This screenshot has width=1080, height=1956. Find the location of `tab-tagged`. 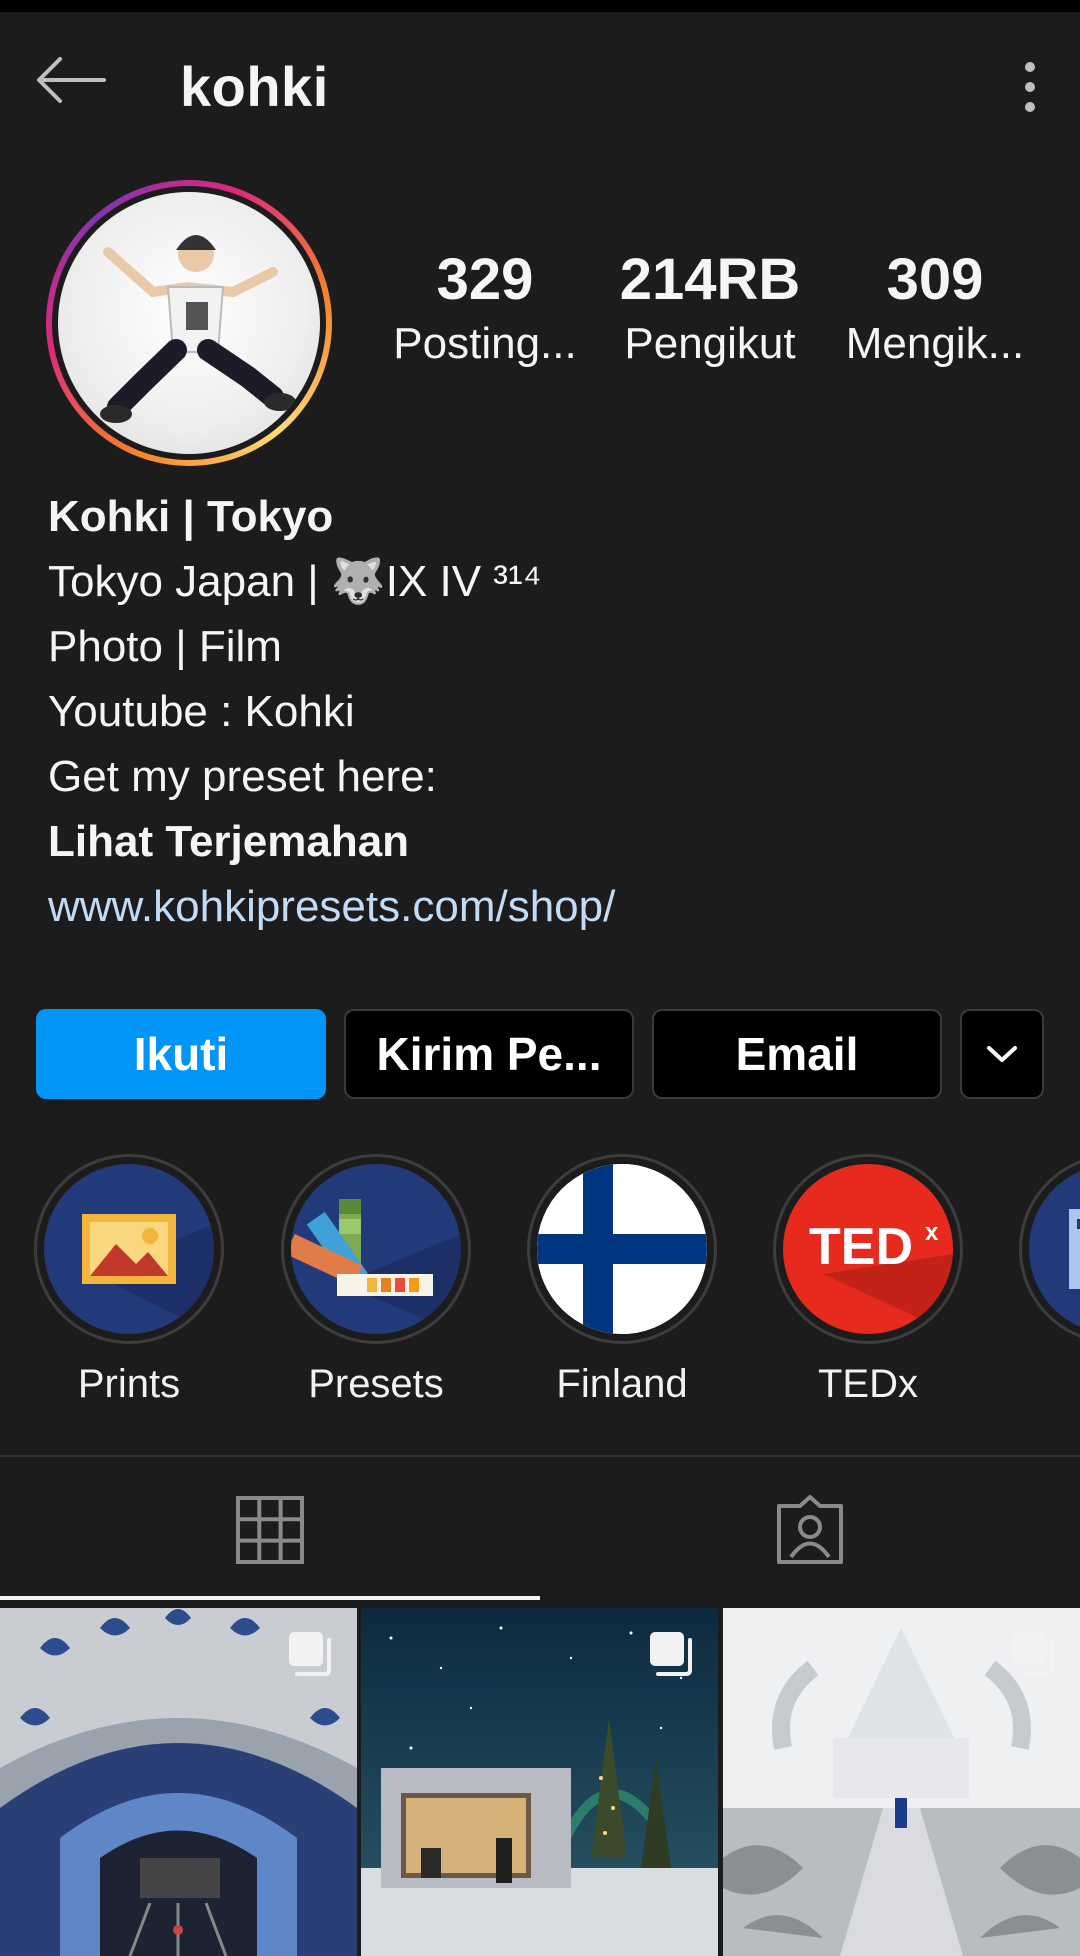

tab-tagged is located at coordinates (810, 1529).